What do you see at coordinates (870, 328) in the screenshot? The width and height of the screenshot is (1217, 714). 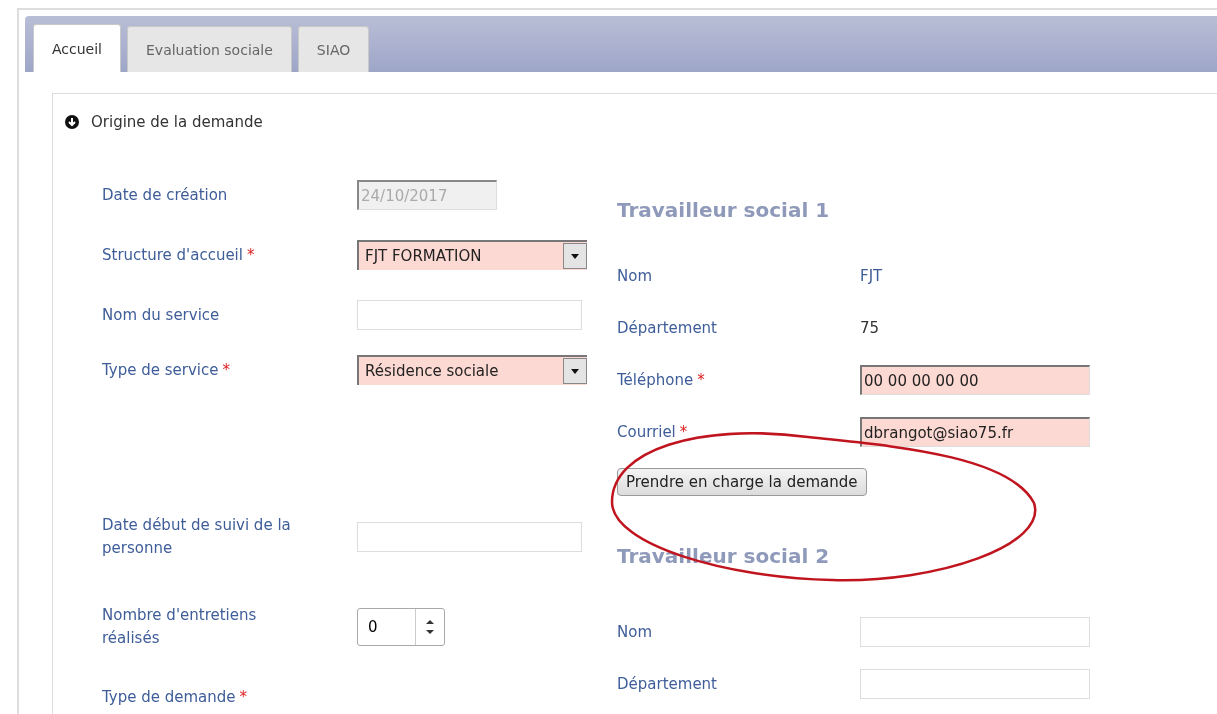 I see `field-value: 75` at bounding box center [870, 328].